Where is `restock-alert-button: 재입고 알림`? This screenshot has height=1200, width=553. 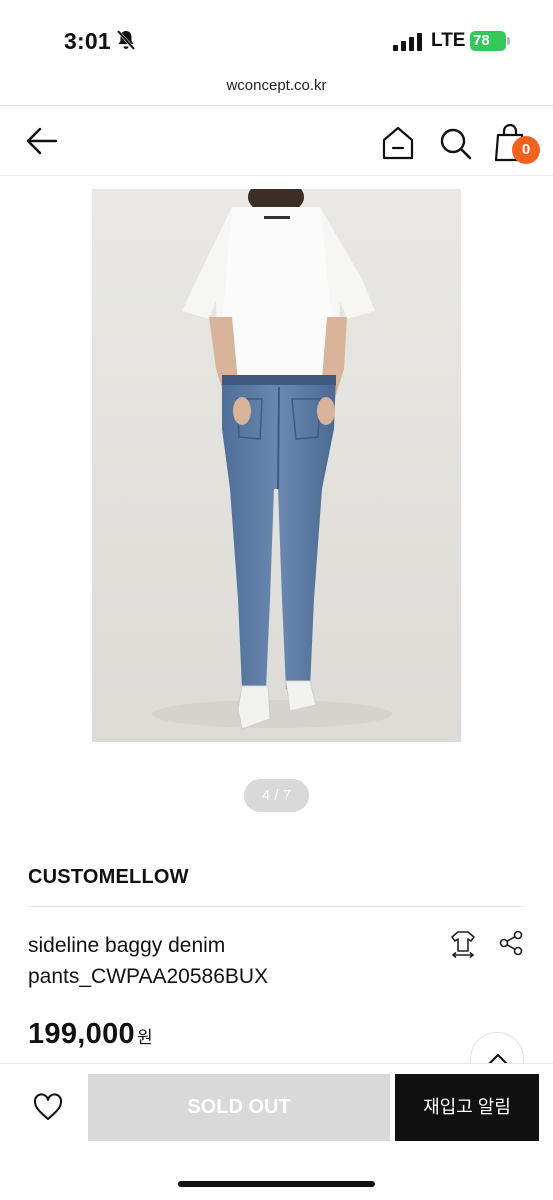
restock-alert-button: 재입고 알림 is located at coordinates (467, 1107).